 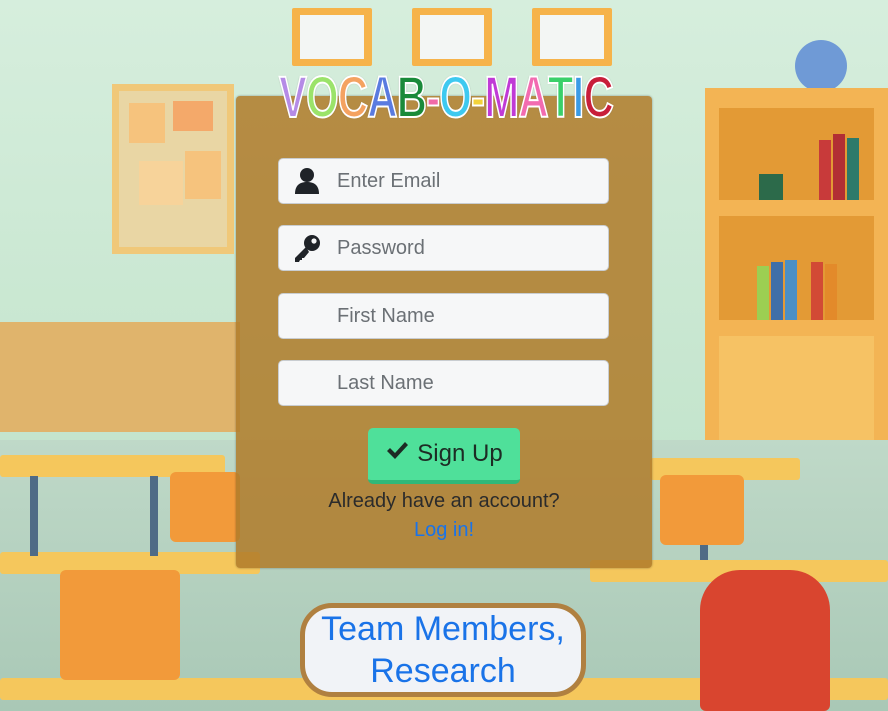 I want to click on last-name-field, so click(x=443, y=383).